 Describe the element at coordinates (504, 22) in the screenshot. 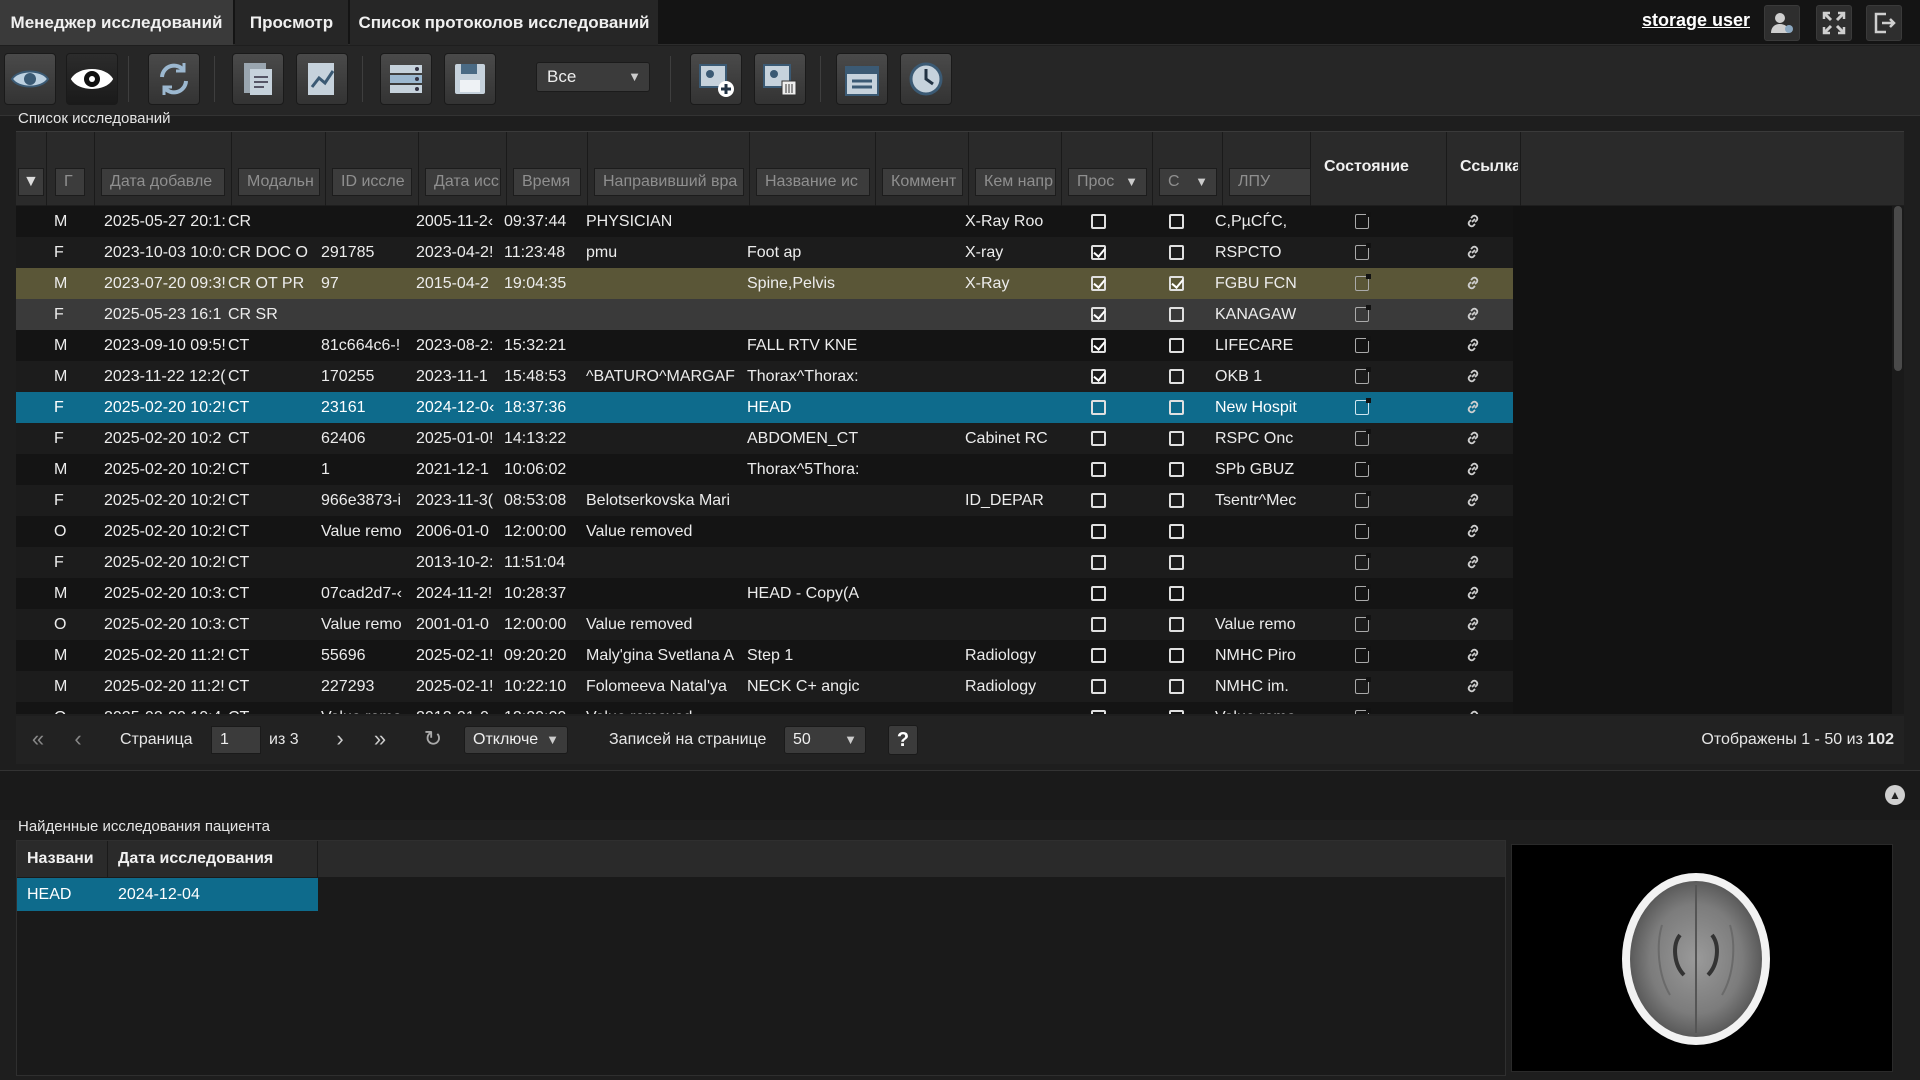

I see `tab-protocol-list: Список протоколов исследований` at that location.